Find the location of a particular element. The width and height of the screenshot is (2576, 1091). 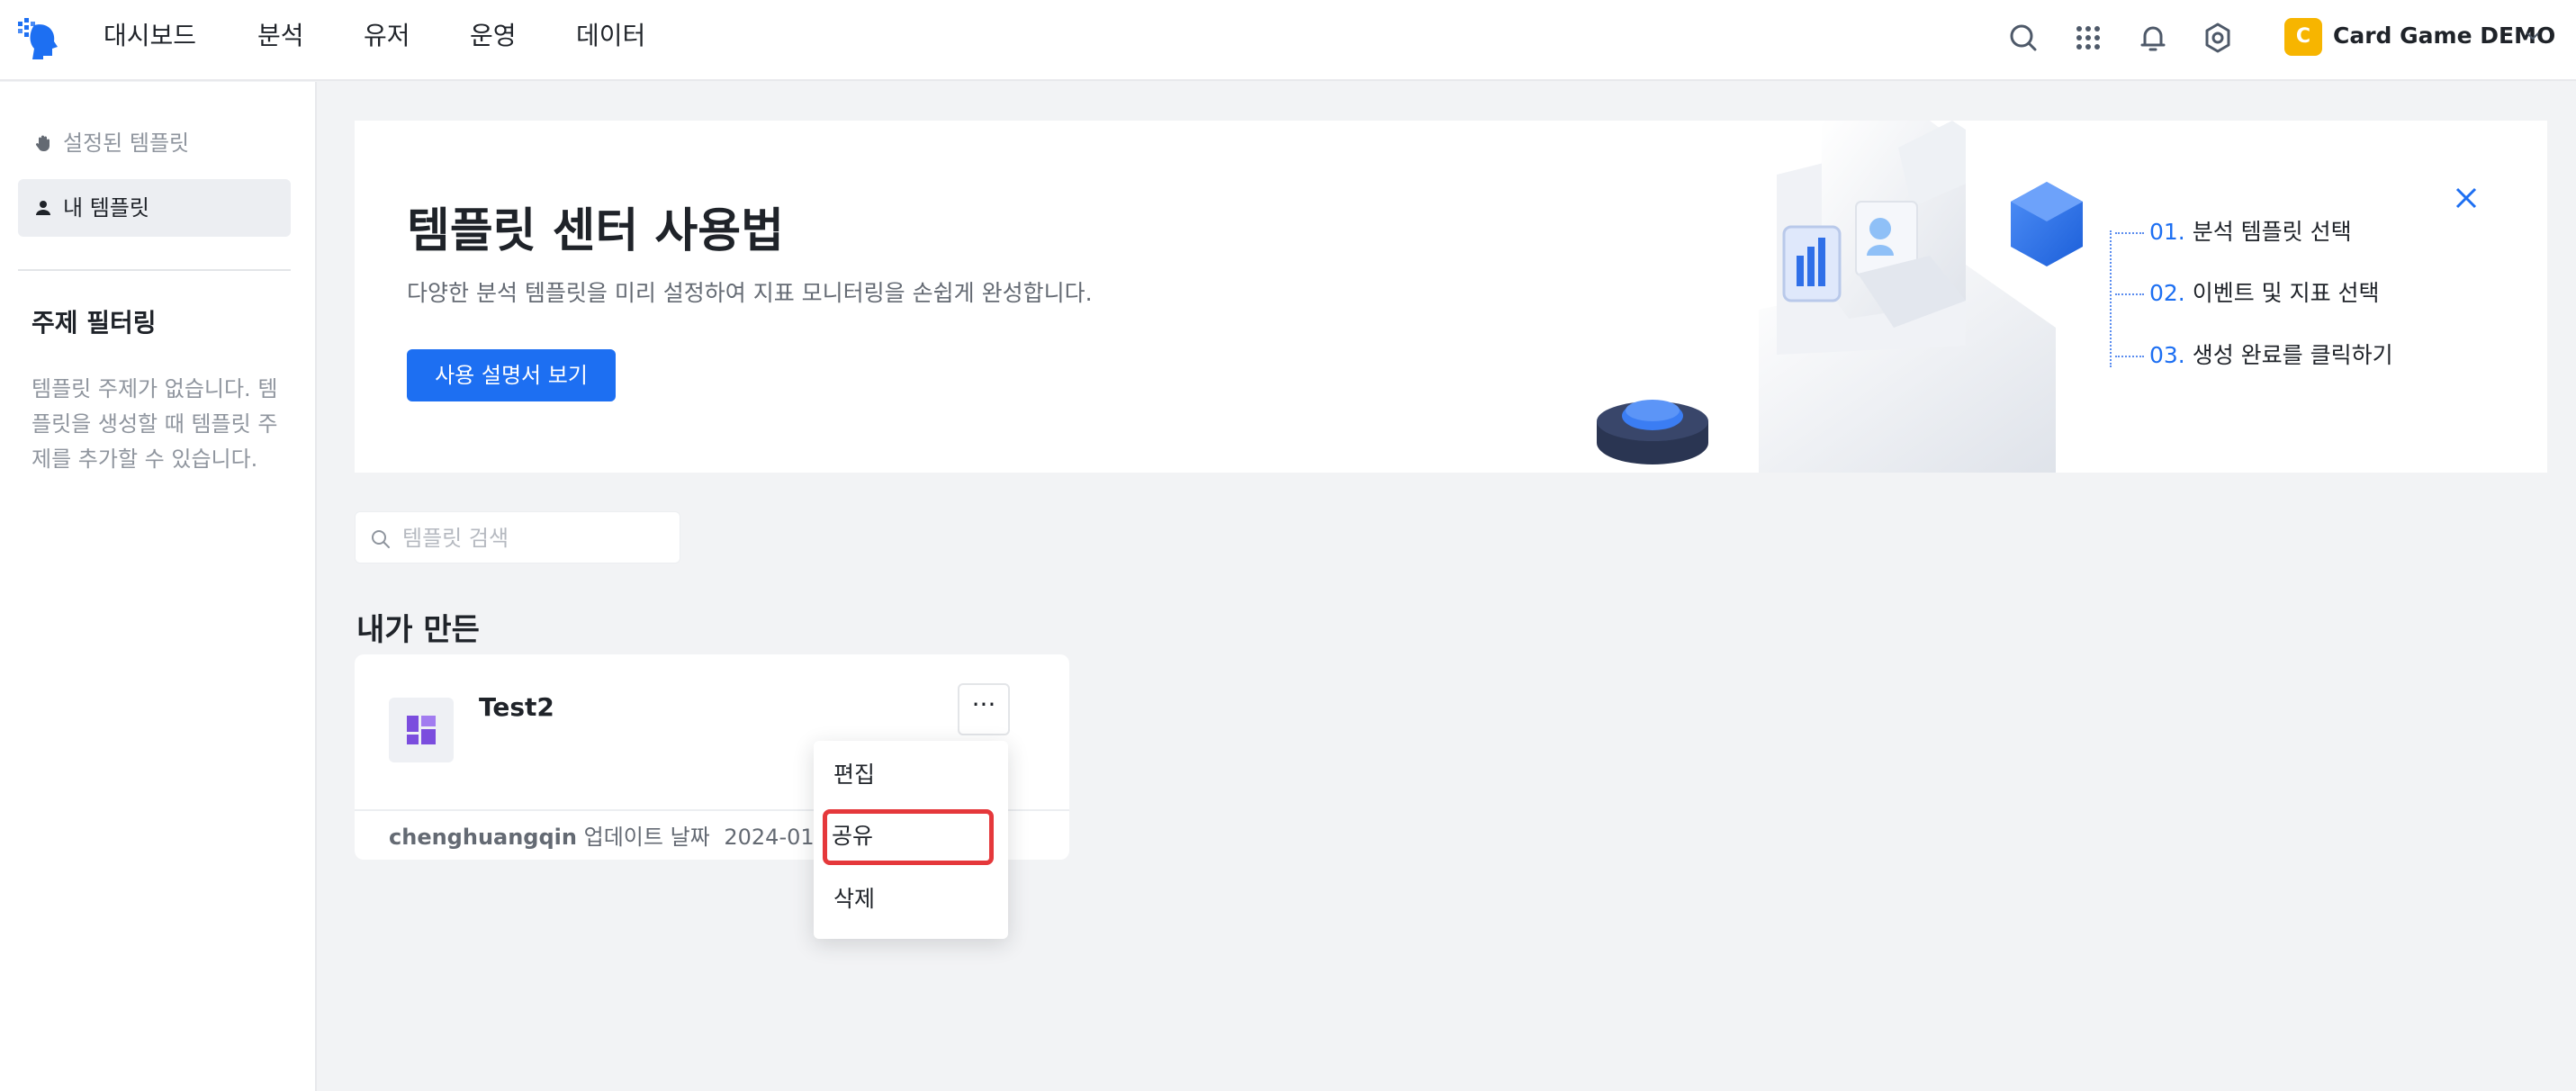

settings-gear-icon is located at coordinates (2218, 38).